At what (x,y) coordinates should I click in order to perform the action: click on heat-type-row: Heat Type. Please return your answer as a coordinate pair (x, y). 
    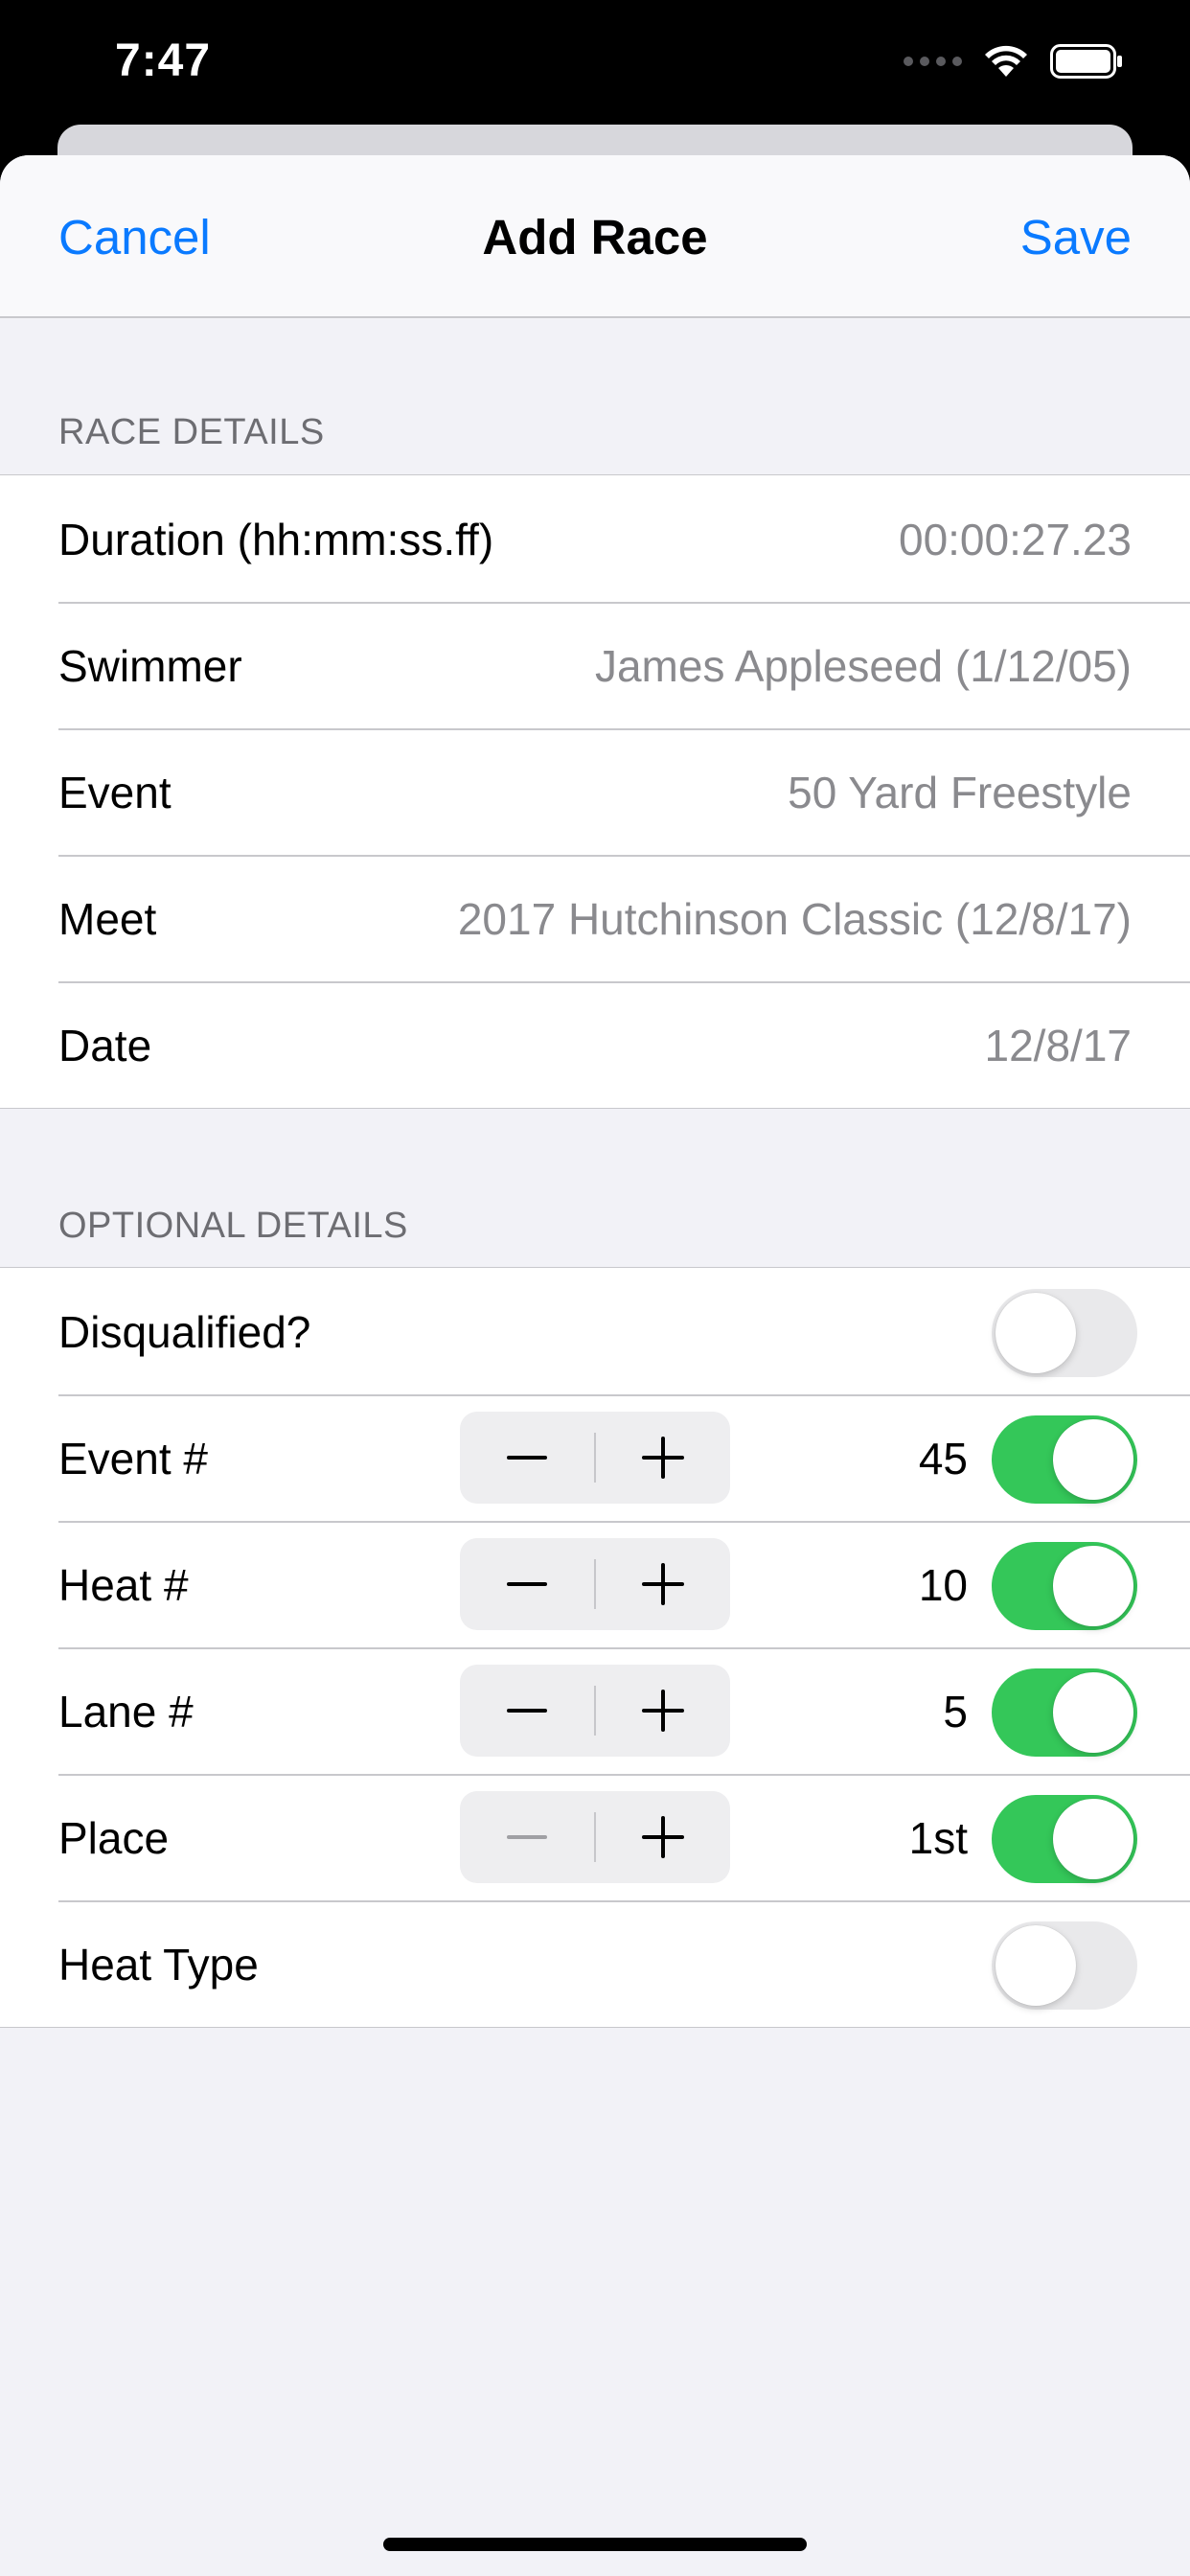
    Looking at the image, I should click on (595, 1963).